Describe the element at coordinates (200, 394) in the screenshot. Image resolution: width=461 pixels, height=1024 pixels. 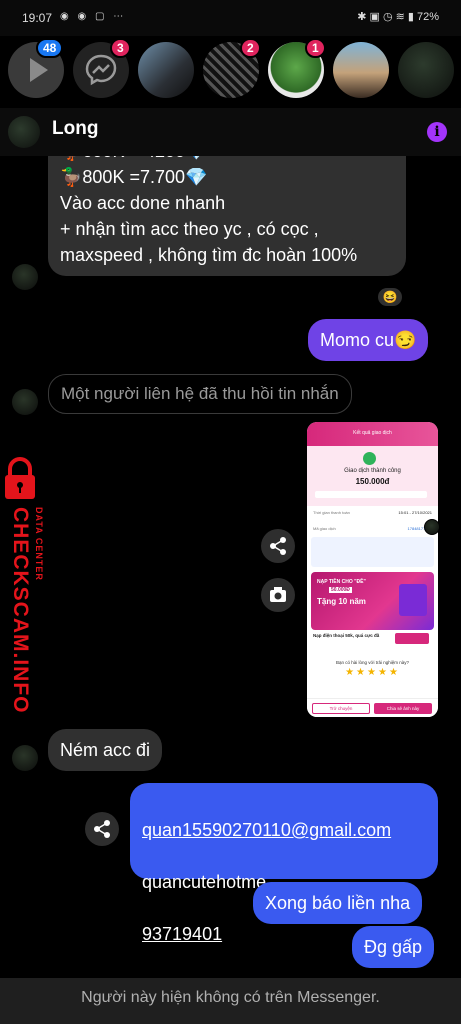
I see `message-unsent: Một người liên hệ đã thu hồi tin nhắn` at that location.